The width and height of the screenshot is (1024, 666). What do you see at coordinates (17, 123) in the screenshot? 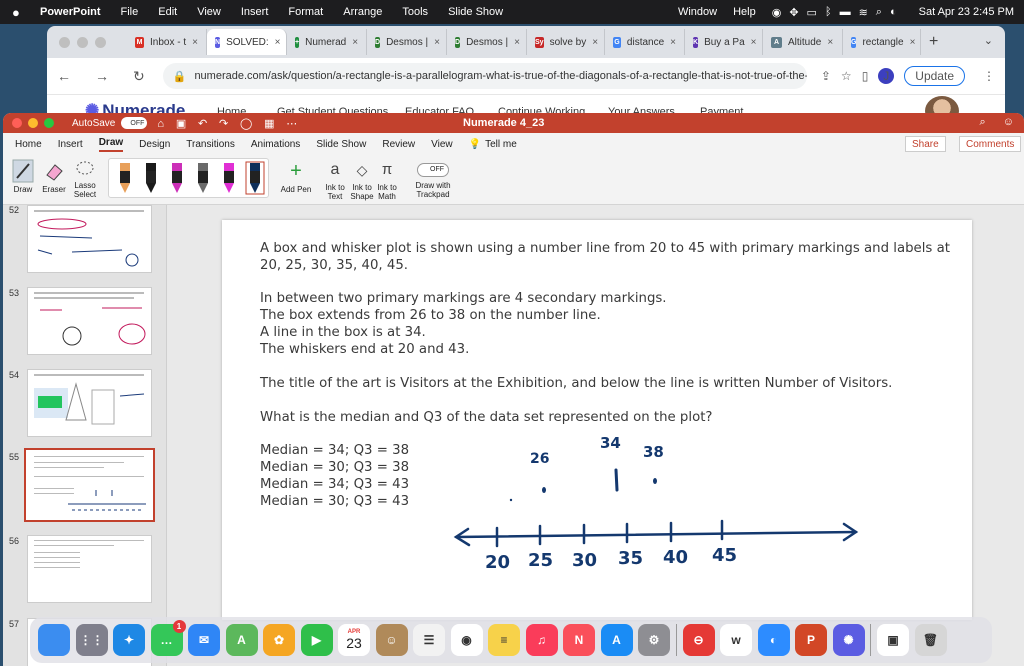
I see `ppt-close-icon` at bounding box center [17, 123].